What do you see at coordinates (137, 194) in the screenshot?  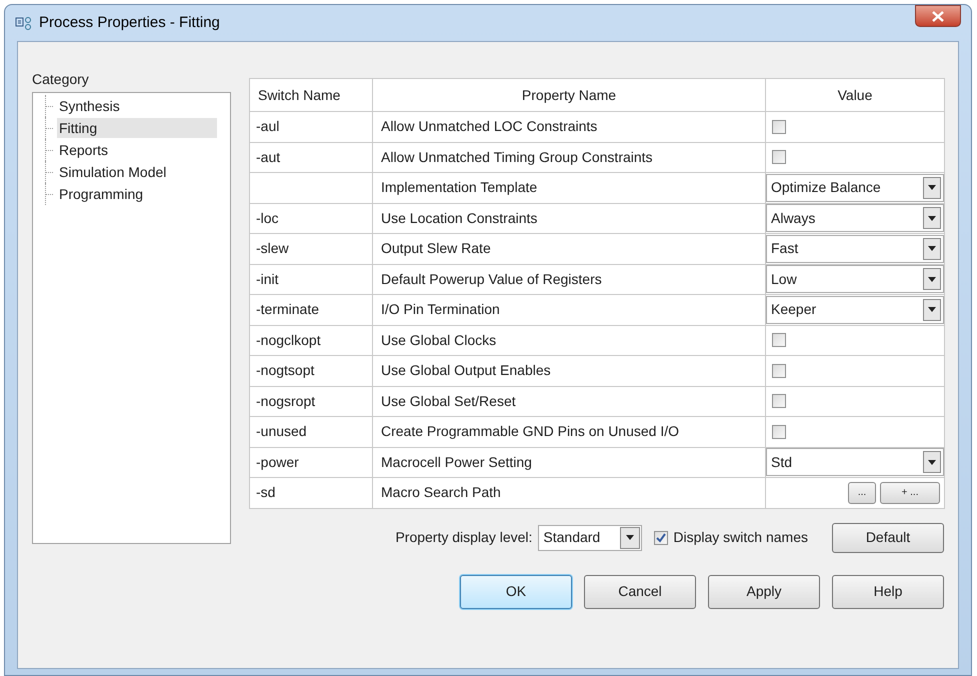 I see `tree-item: Programming` at bounding box center [137, 194].